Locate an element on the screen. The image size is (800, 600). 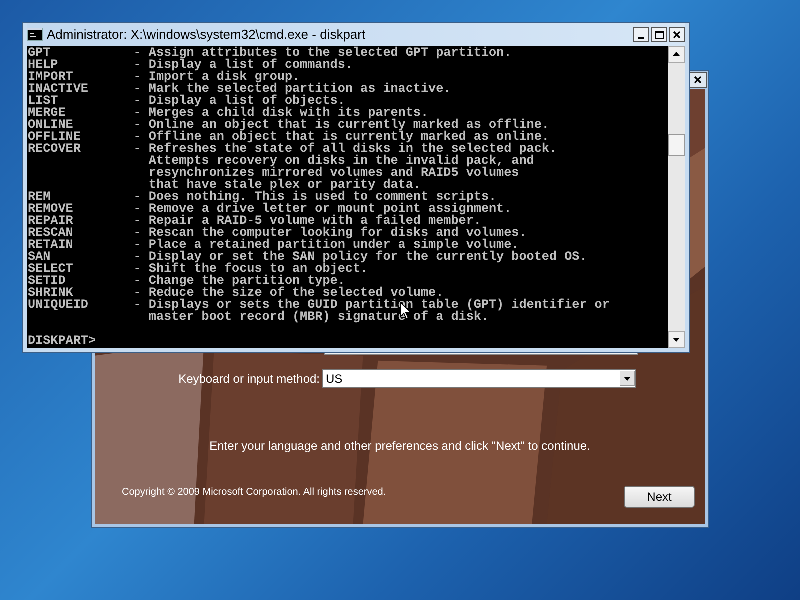
minimize-icon is located at coordinates (641, 38).